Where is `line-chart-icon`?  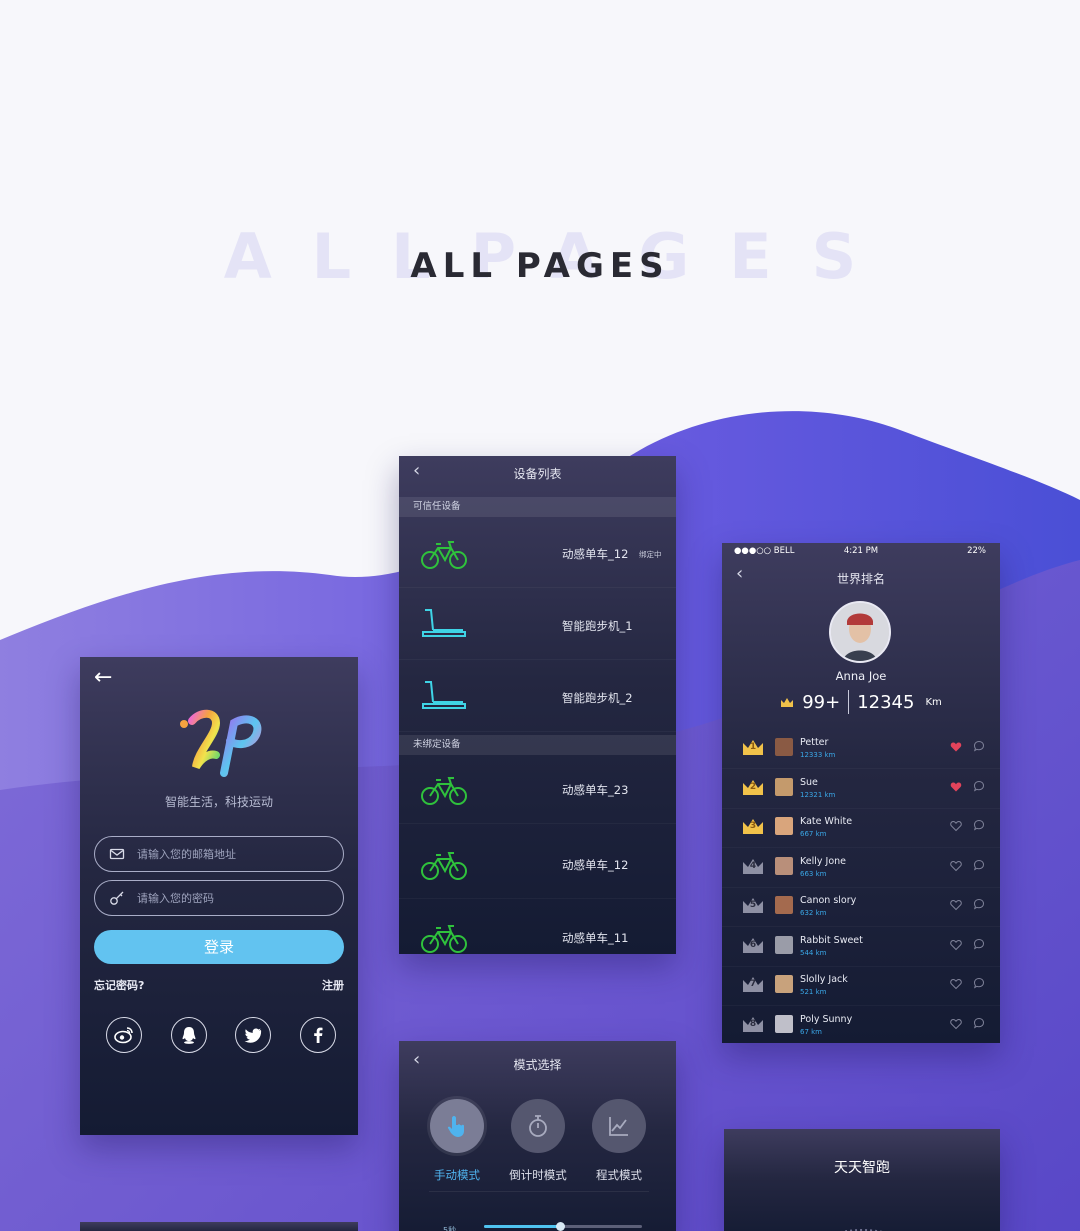
line-chart-icon is located at coordinates (618, 1126).